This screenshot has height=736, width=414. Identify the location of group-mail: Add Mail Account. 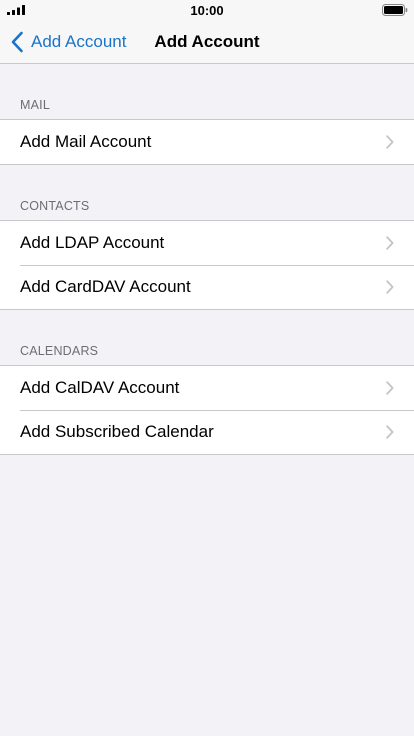
(207, 142).